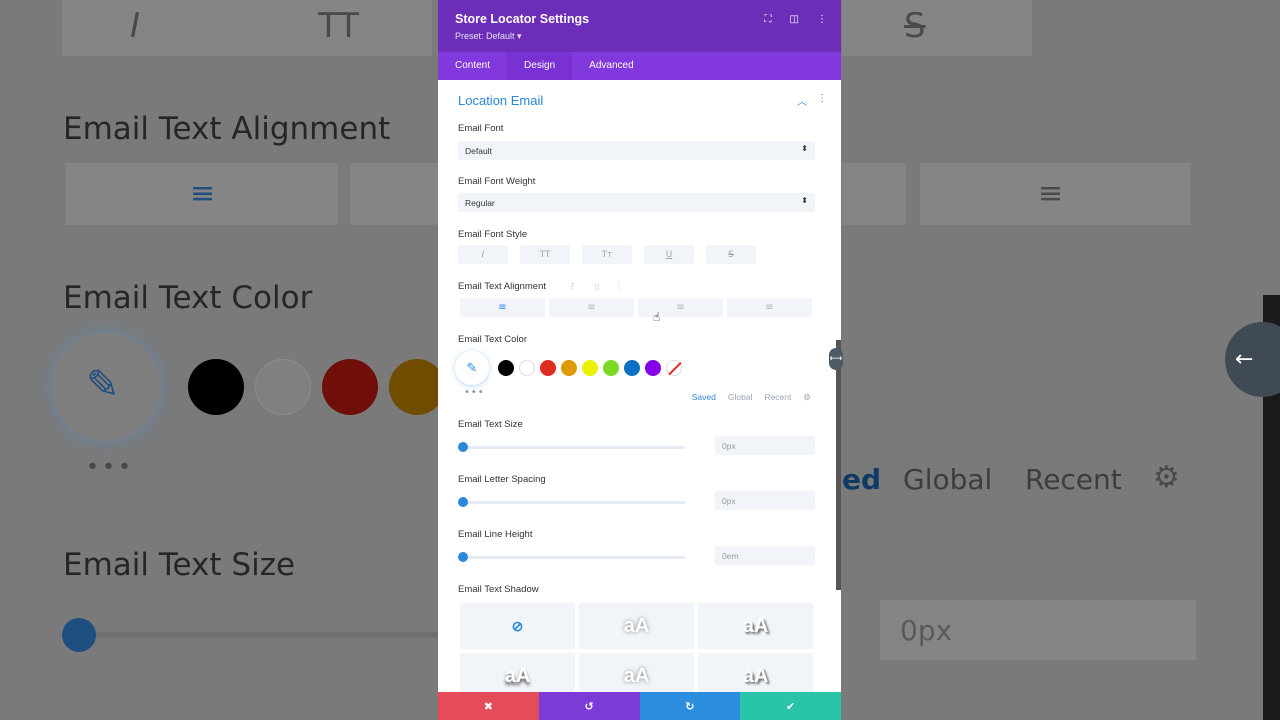 The image size is (1280, 720). I want to click on recent-tab: Recent, so click(777, 397).